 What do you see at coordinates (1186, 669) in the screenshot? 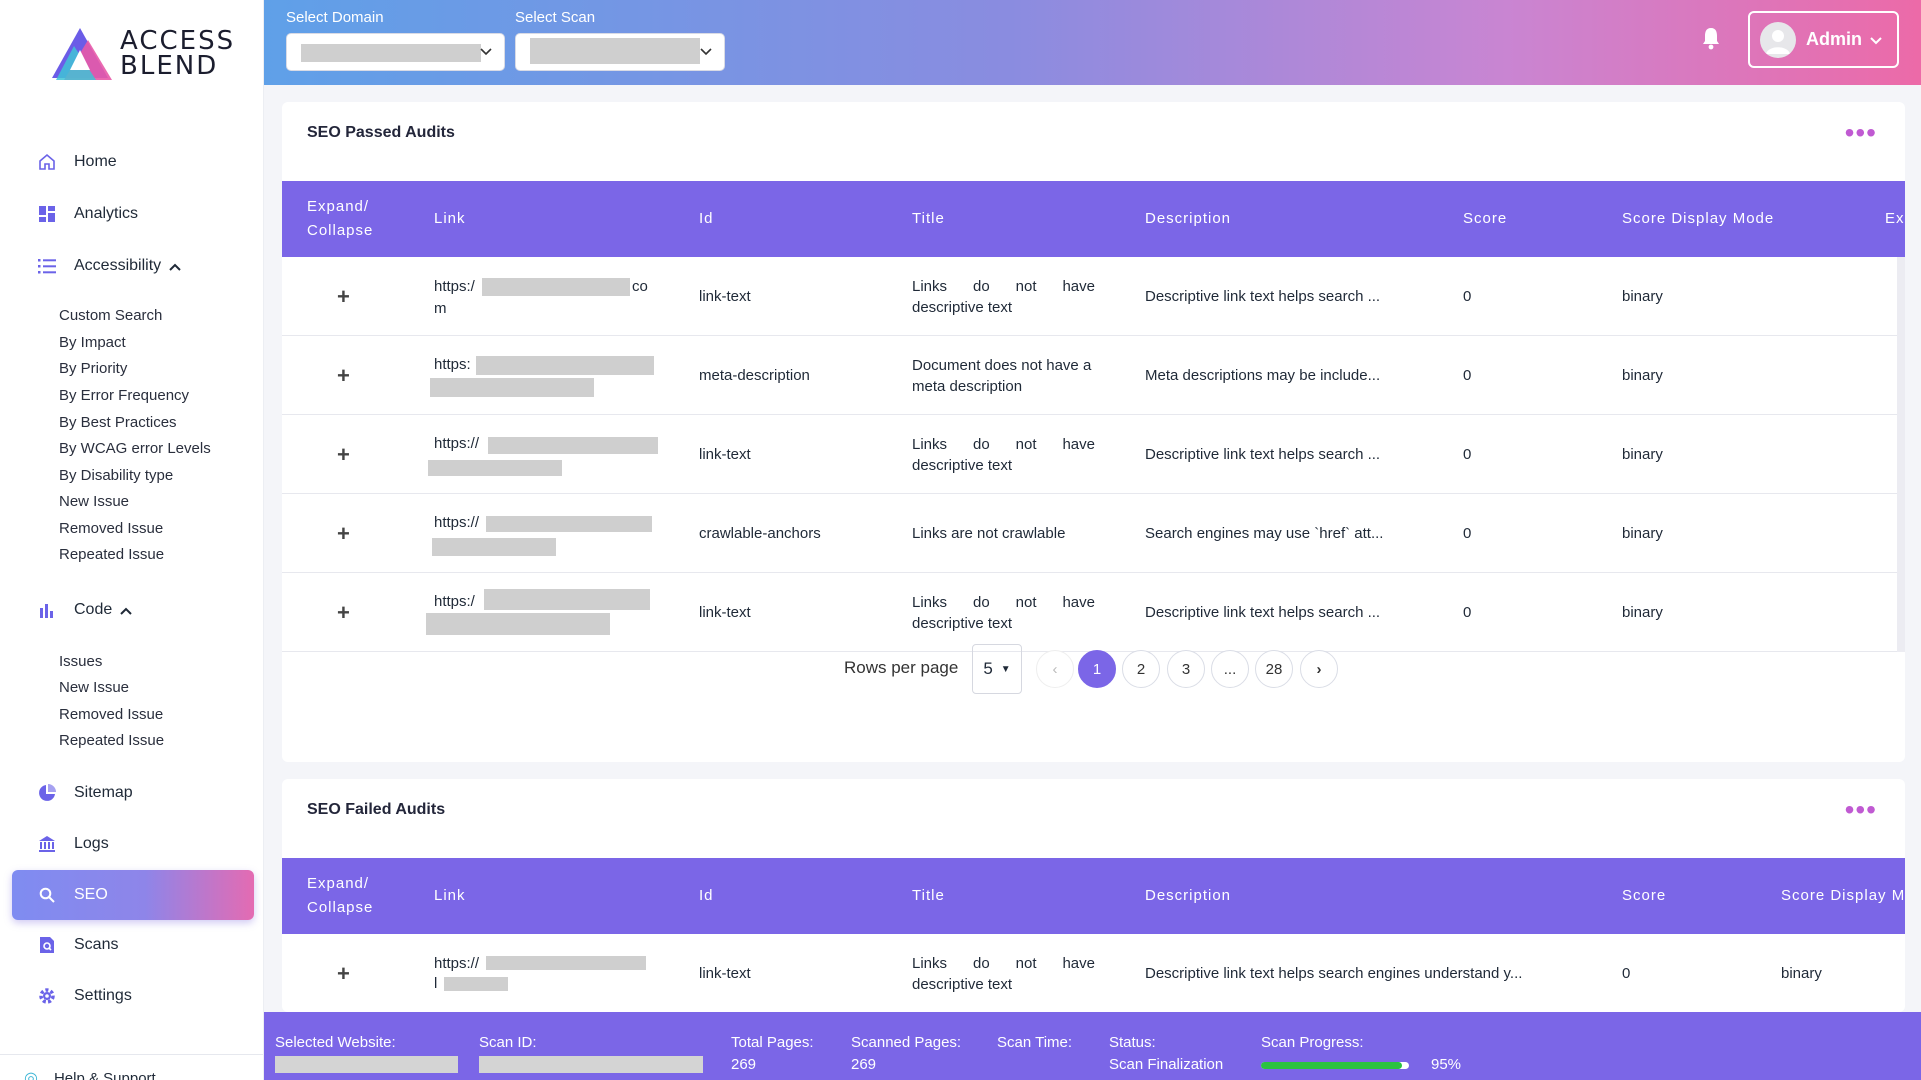
I see `page-button-3: 3` at bounding box center [1186, 669].